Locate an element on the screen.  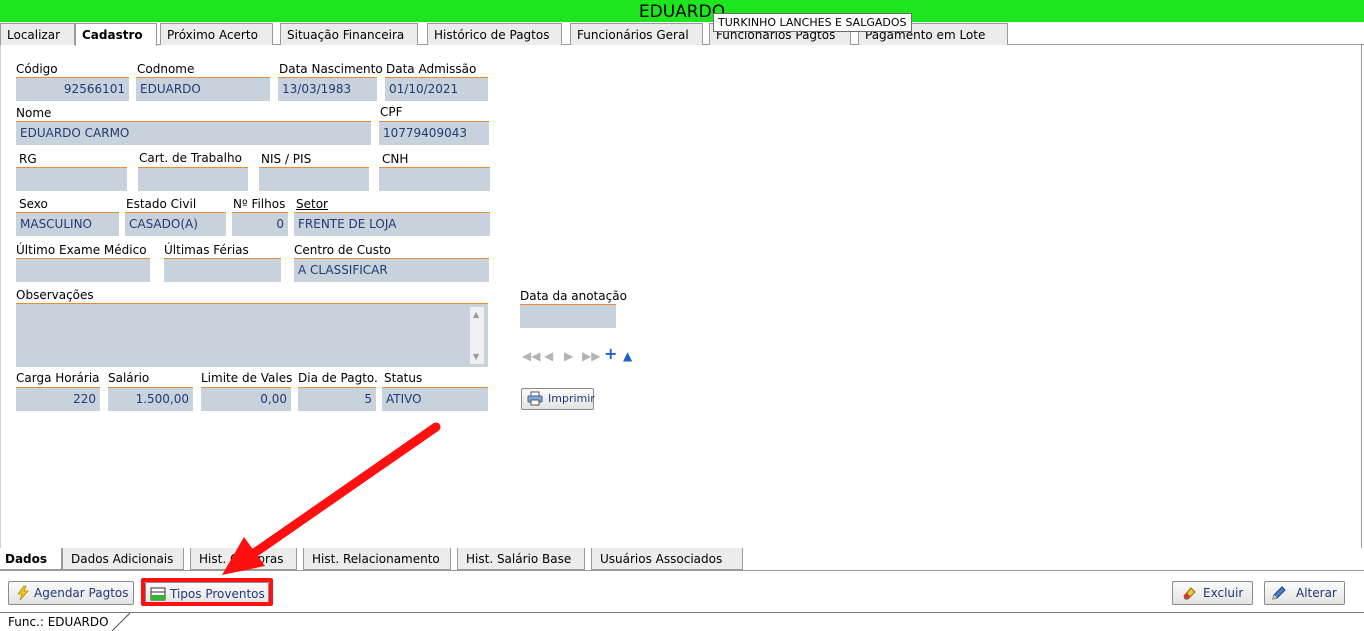
agendar-pagtos-button: Agendar Pagtos is located at coordinates (71, 593).